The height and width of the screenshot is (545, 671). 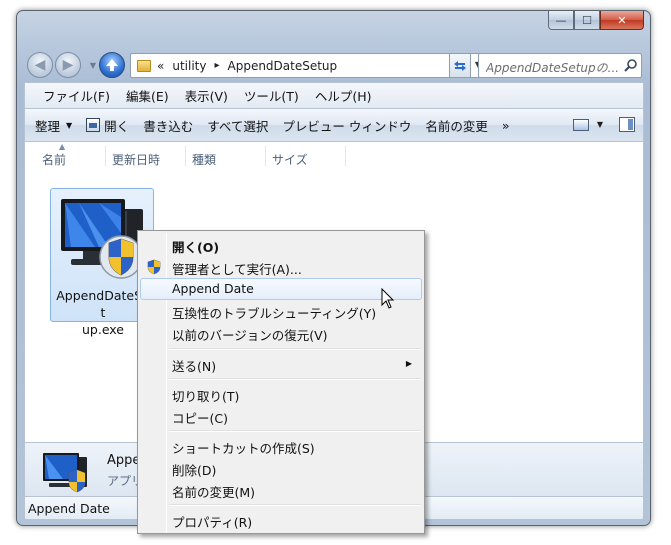 I want to click on up-arrow-icon, so click(x=112, y=65).